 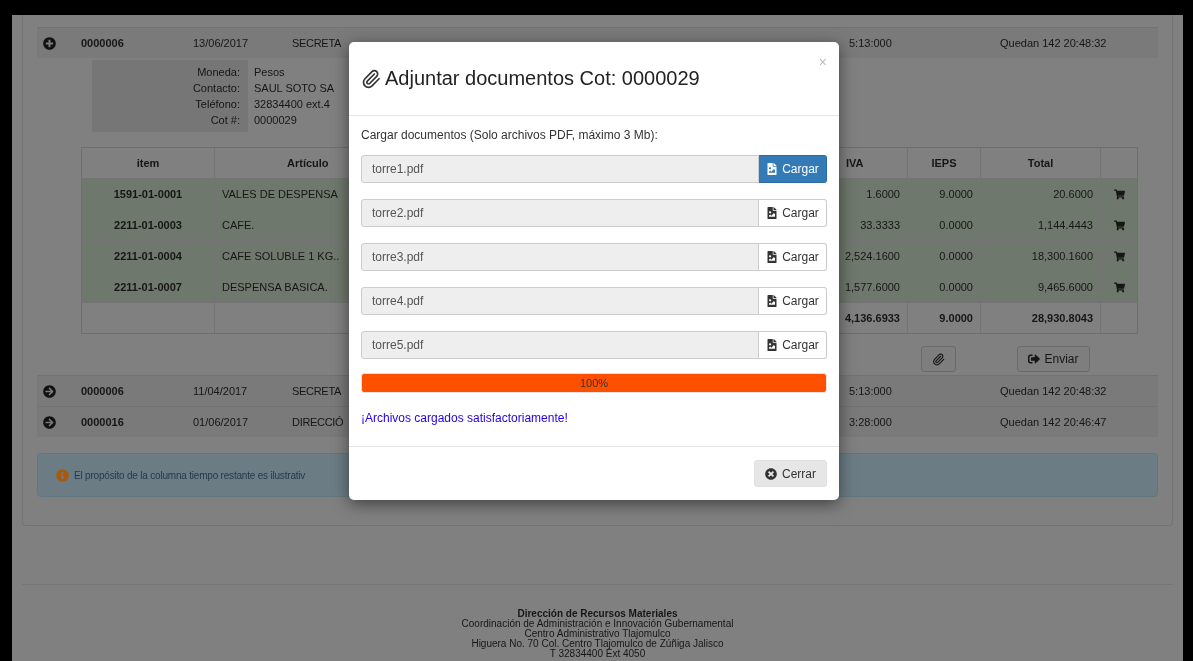 What do you see at coordinates (148, 194) in the screenshot?
I see `table-cell-text: 1591-01-0001` at bounding box center [148, 194].